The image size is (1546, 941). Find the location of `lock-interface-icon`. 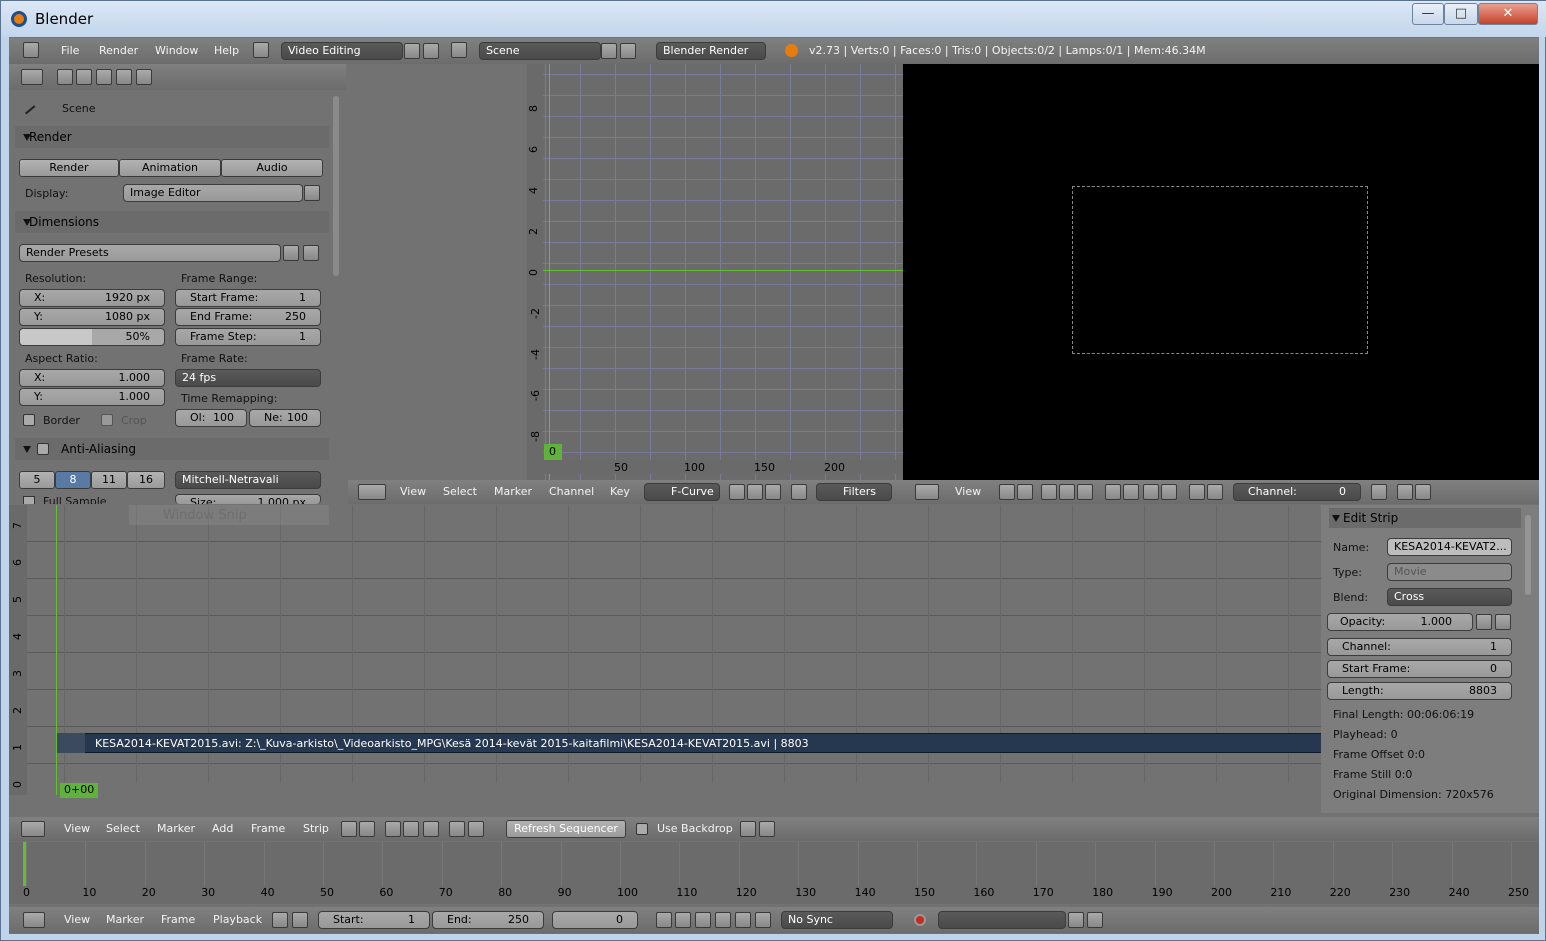

lock-interface-icon is located at coordinates (312, 193).